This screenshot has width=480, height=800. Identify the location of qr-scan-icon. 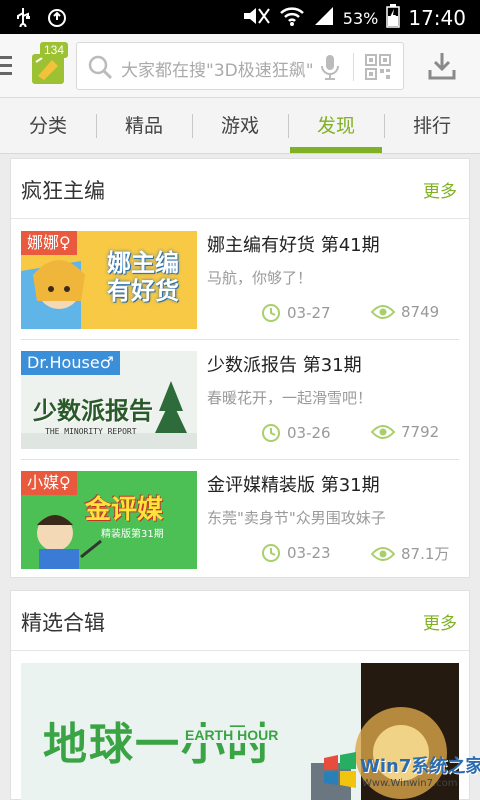
(378, 69).